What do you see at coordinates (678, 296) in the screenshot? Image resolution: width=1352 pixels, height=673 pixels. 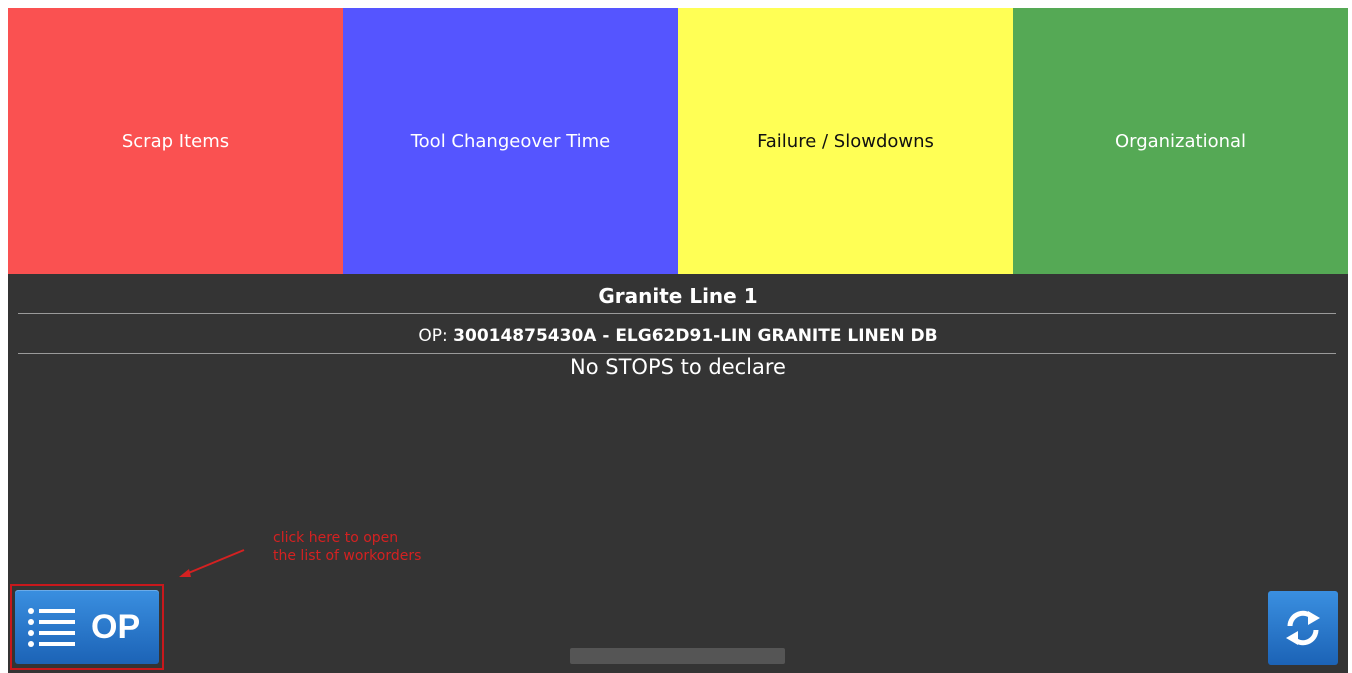 I see `line-title: Granite Line 1` at bounding box center [678, 296].